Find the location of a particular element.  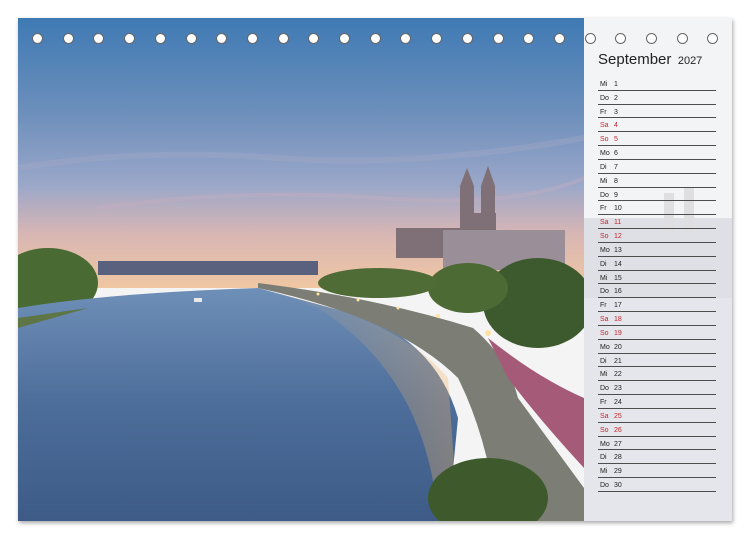

day-row: Do 2 is located at coordinates (657, 98).